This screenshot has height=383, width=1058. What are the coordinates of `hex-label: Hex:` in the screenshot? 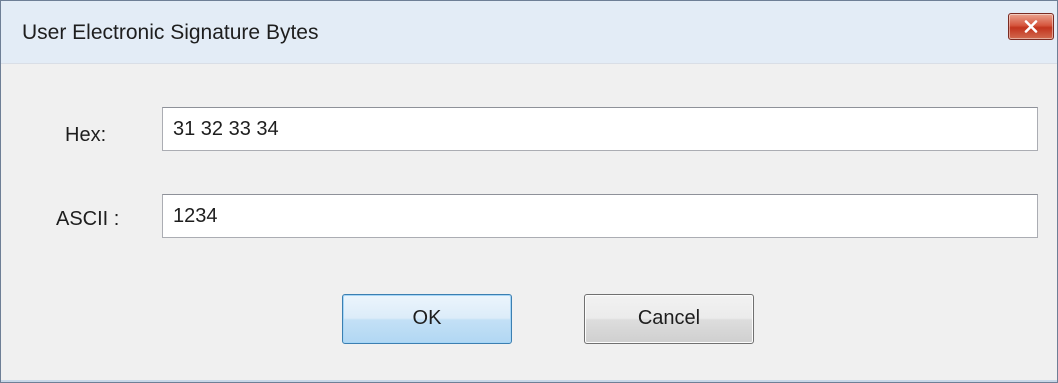 It's located at (86, 135).